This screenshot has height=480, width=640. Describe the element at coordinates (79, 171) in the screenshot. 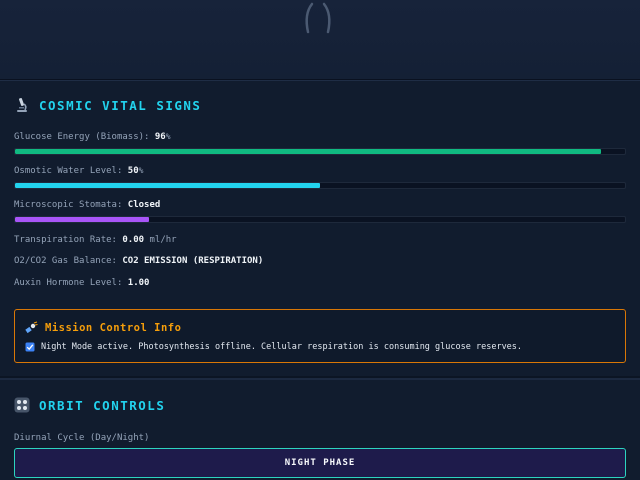

I see `water-row: Osmotic Water Level: 50%` at that location.